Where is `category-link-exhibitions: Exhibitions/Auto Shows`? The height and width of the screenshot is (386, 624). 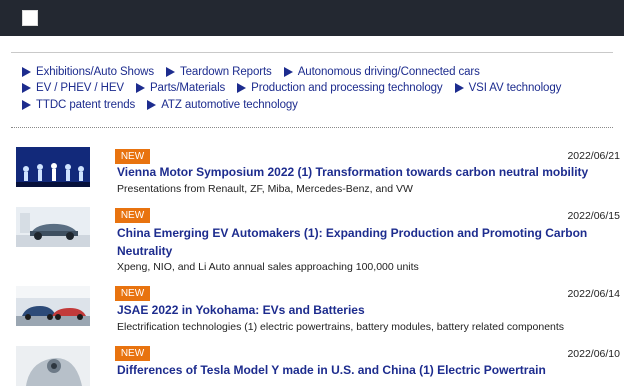
category-link-exhibitions: Exhibitions/Auto Shows is located at coordinates (88, 72).